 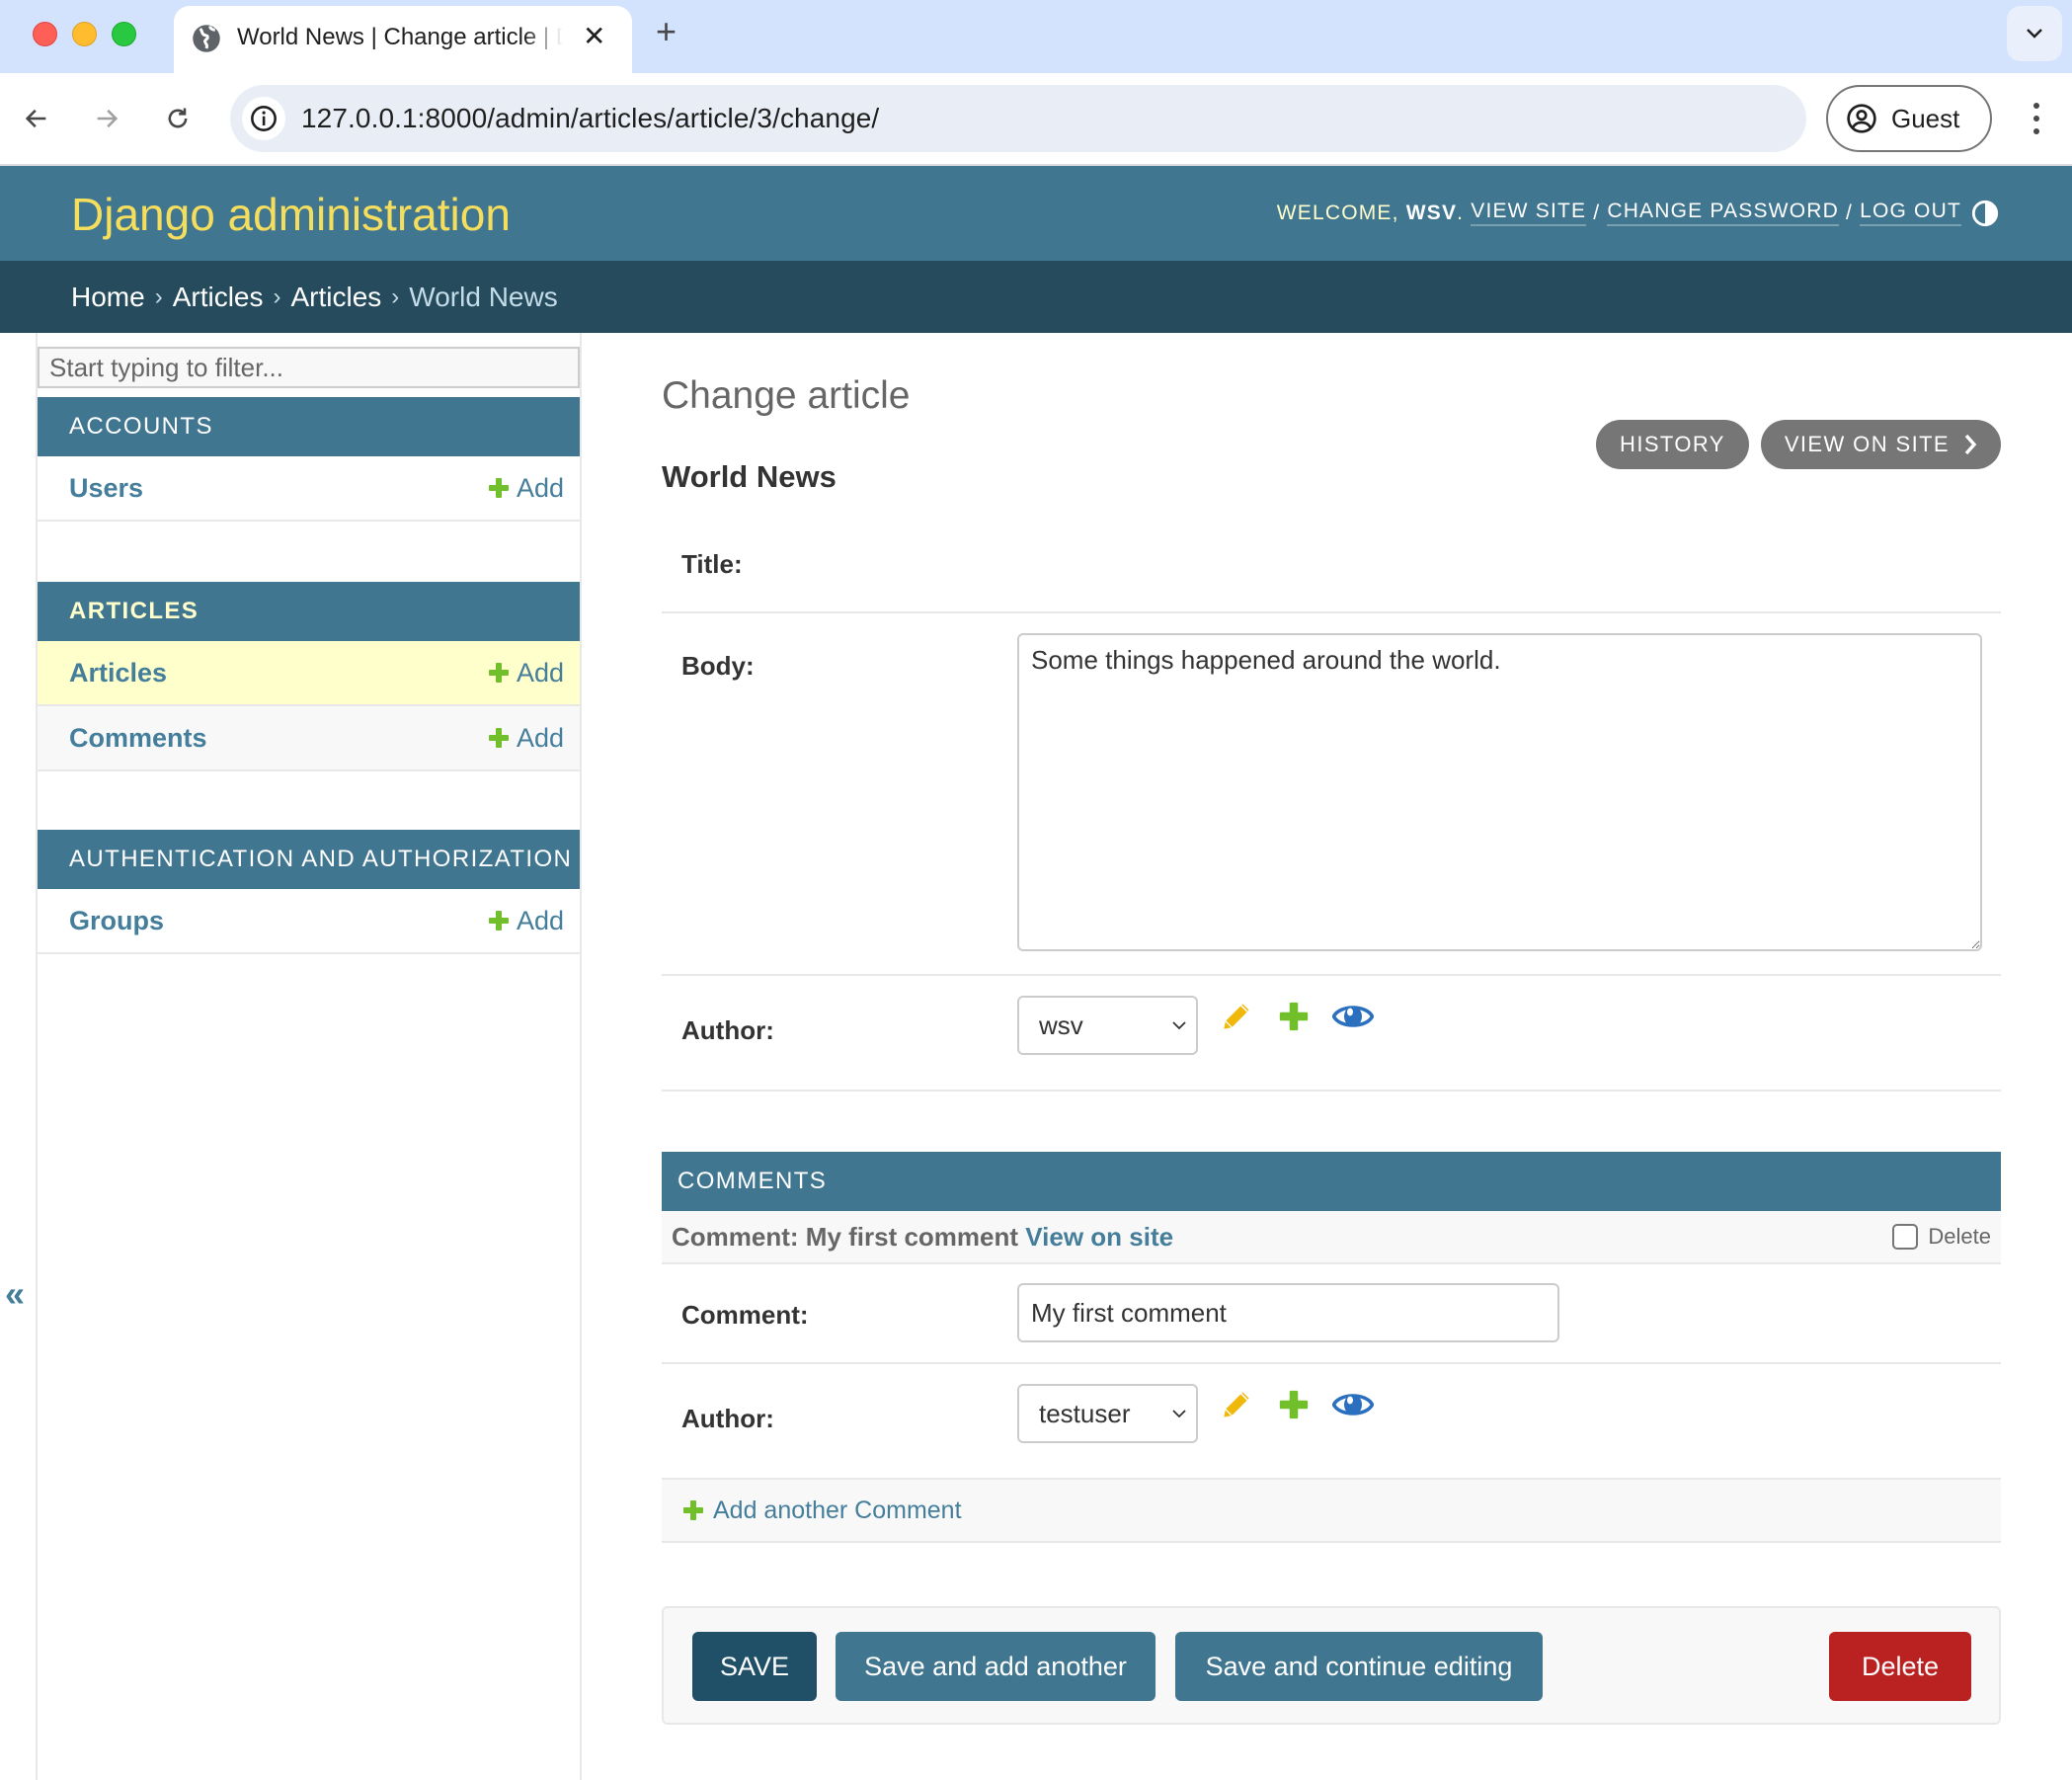 I want to click on object-title: World News, so click(x=749, y=476).